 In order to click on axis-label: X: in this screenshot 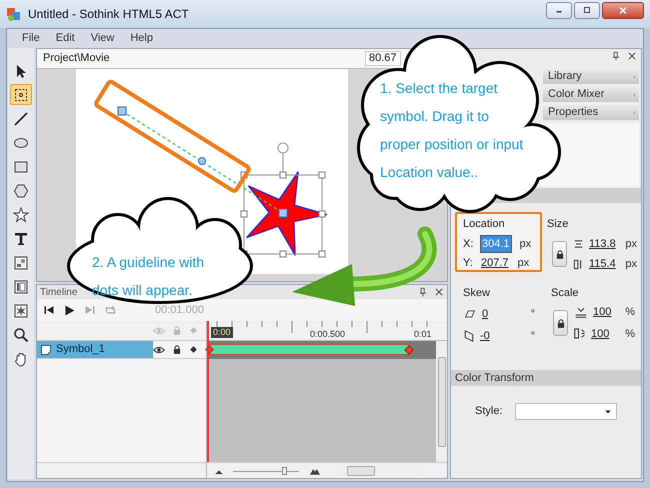, I will do `click(468, 244)`.